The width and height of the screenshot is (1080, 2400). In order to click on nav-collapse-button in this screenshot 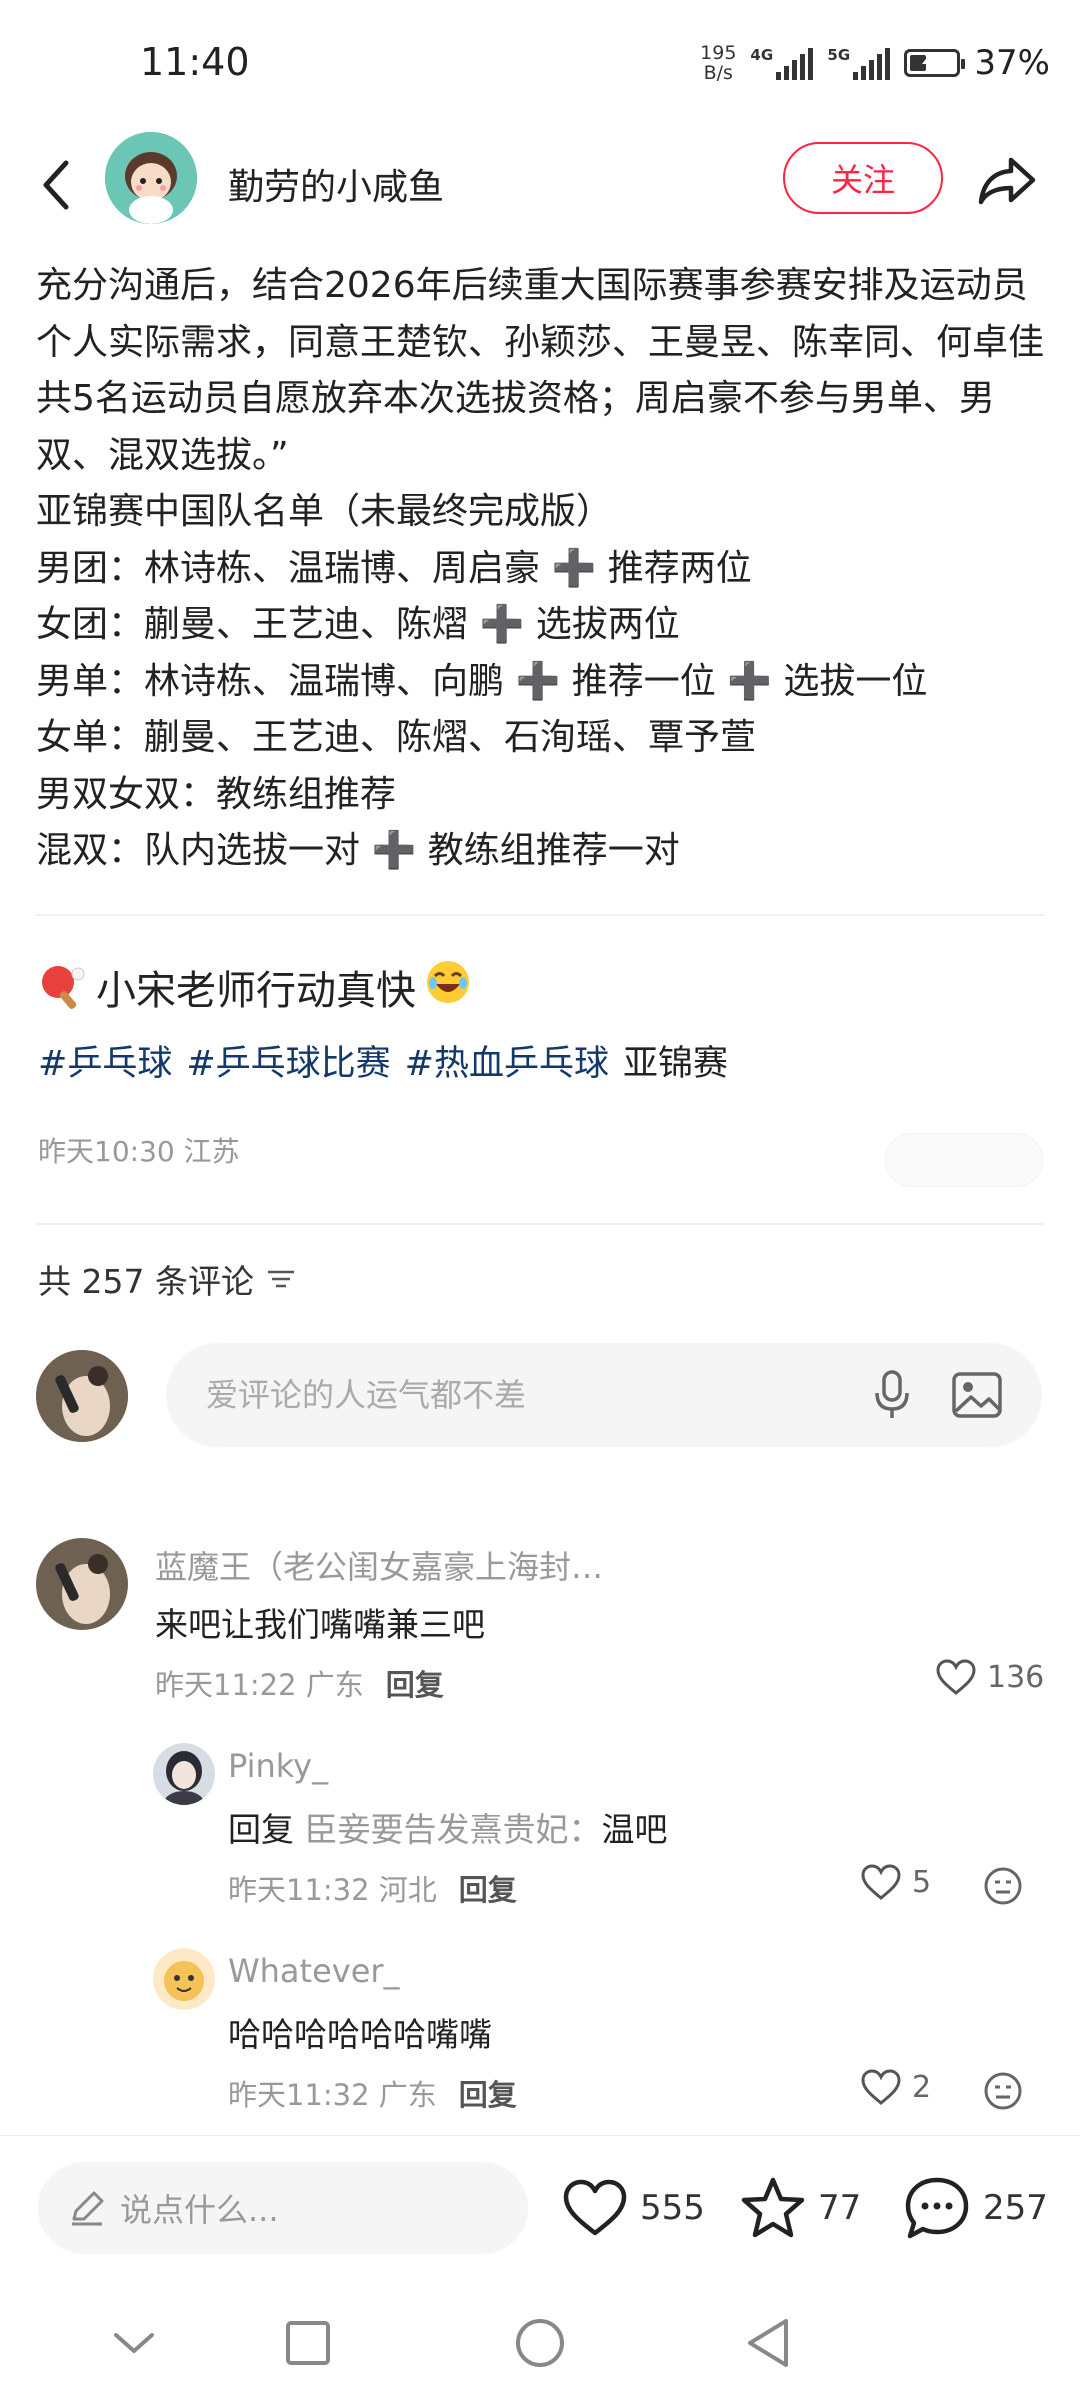, I will do `click(134, 2343)`.